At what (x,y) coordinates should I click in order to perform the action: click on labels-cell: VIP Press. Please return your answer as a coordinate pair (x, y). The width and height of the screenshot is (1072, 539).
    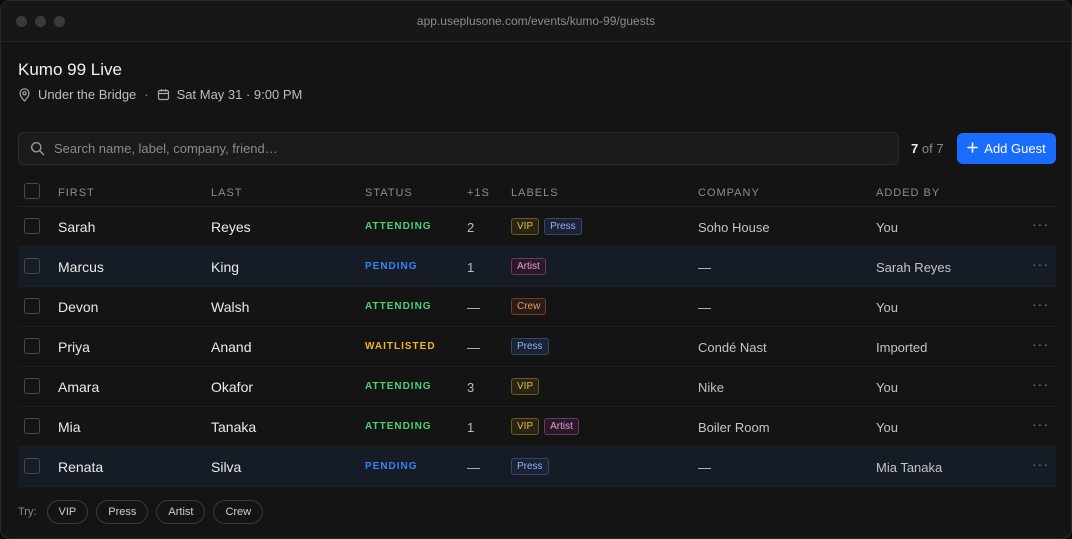
    Looking at the image, I should click on (546, 226).